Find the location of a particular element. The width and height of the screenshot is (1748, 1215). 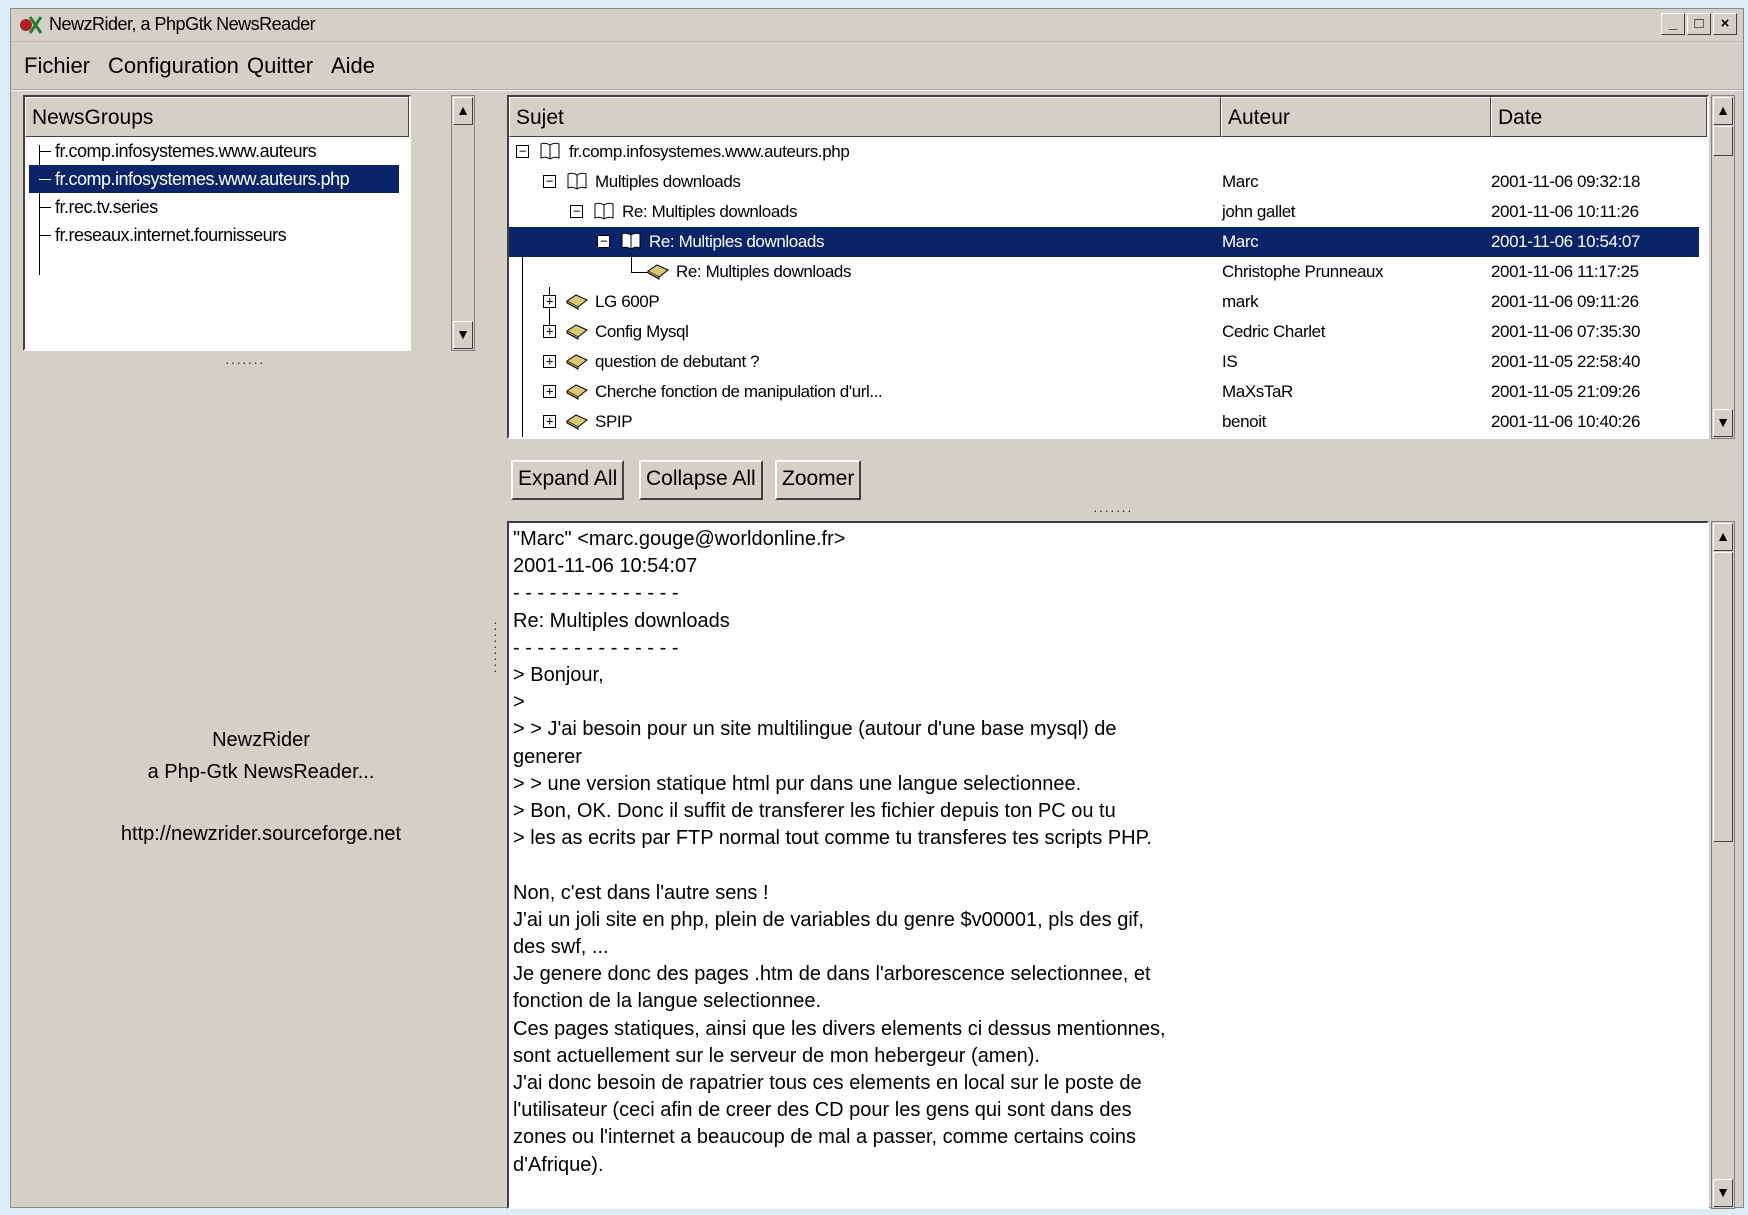

newsgroup-item: fr.comp.infosystemes.www.auteurs is located at coordinates (219, 151).